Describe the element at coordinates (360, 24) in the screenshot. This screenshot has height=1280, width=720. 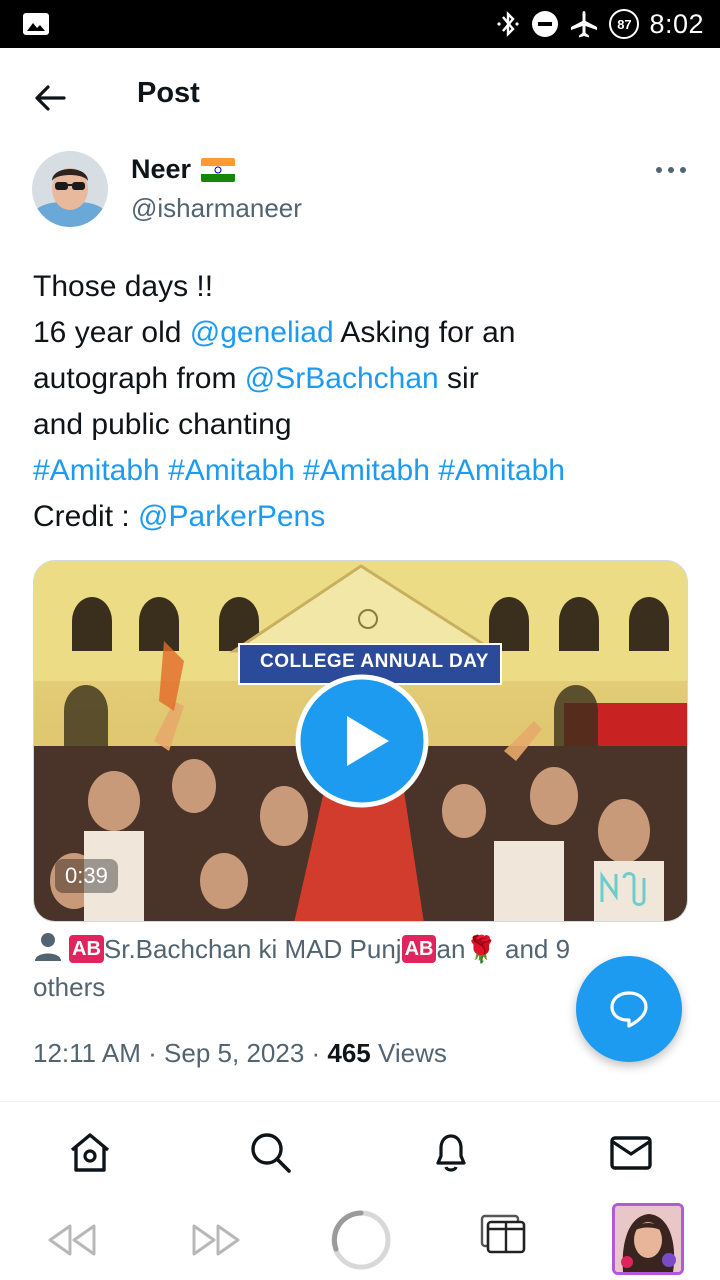
I see `status-bar: 87 8:02` at that location.